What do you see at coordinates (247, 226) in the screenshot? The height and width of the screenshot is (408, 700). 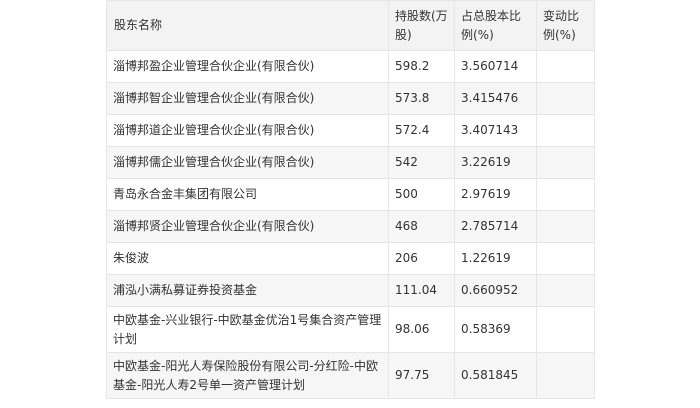 I see `cell-name: 淄博邦贤企业管理合伙企业(有限合伙)` at bounding box center [247, 226].